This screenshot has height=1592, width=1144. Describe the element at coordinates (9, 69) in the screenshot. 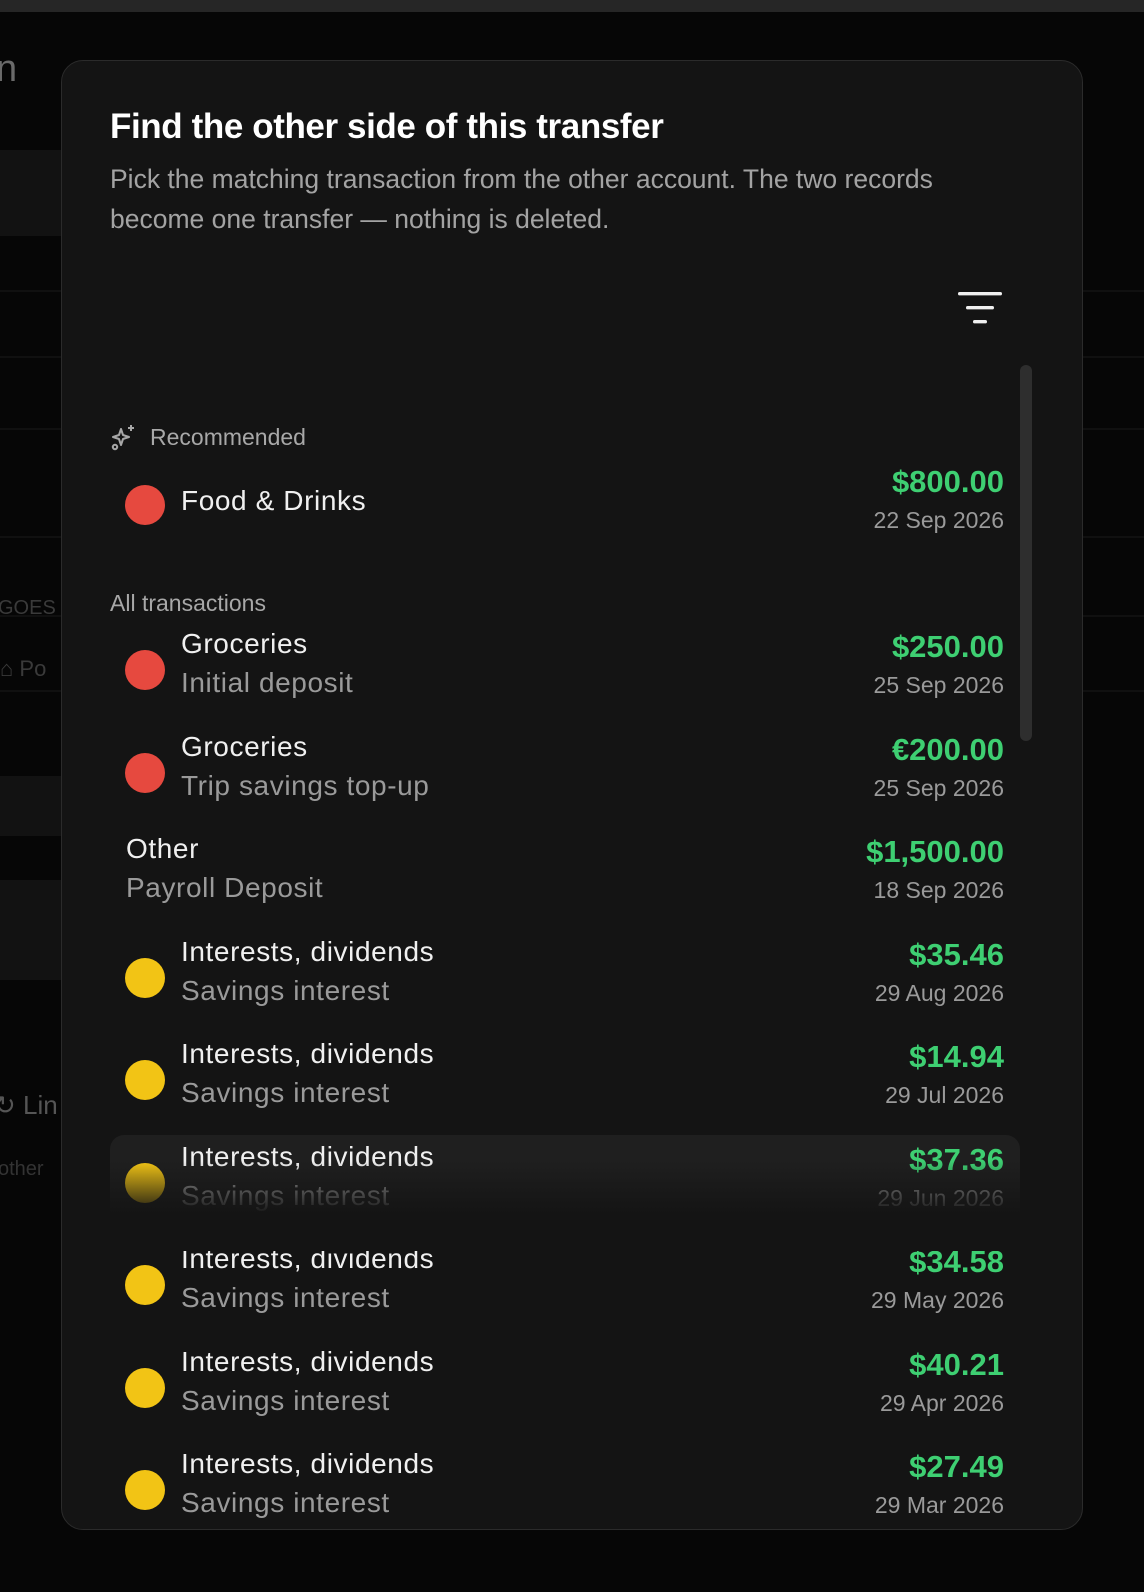

I see `background-page-title: n` at that location.